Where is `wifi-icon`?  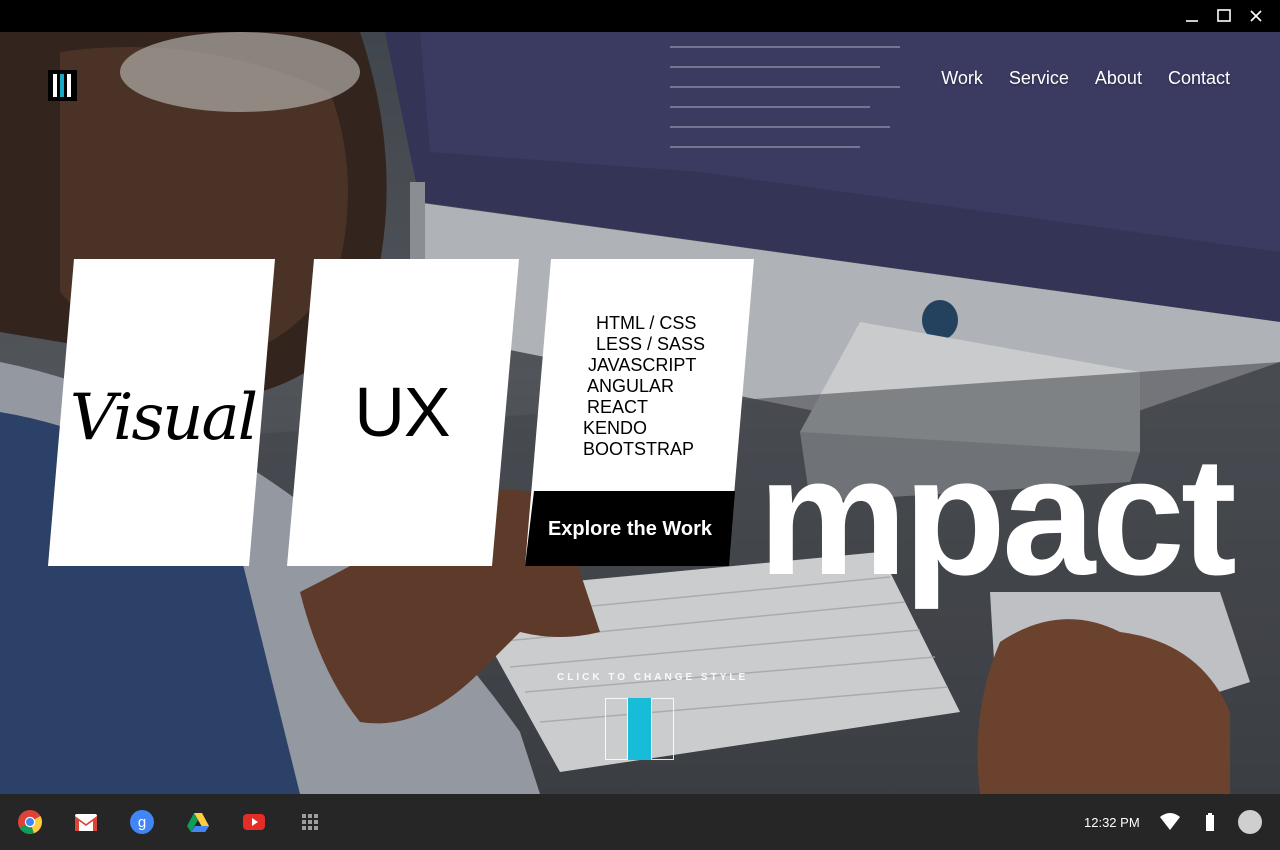
wifi-icon is located at coordinates (1170, 822).